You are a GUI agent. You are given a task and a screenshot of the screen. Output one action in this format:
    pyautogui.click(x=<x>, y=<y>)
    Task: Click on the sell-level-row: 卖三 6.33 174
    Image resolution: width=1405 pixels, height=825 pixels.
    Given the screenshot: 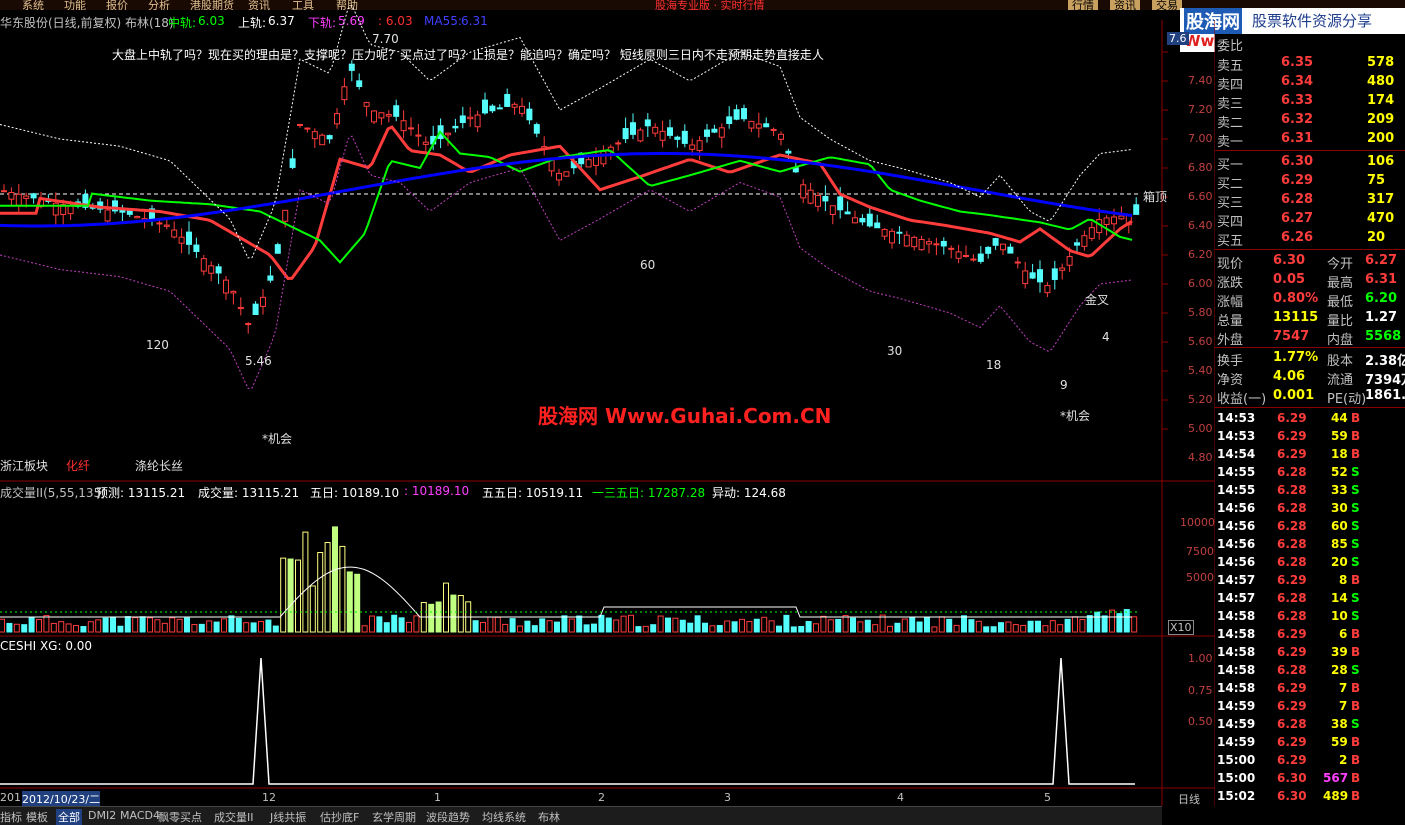 What is the action you would take?
    pyautogui.click(x=1310, y=102)
    